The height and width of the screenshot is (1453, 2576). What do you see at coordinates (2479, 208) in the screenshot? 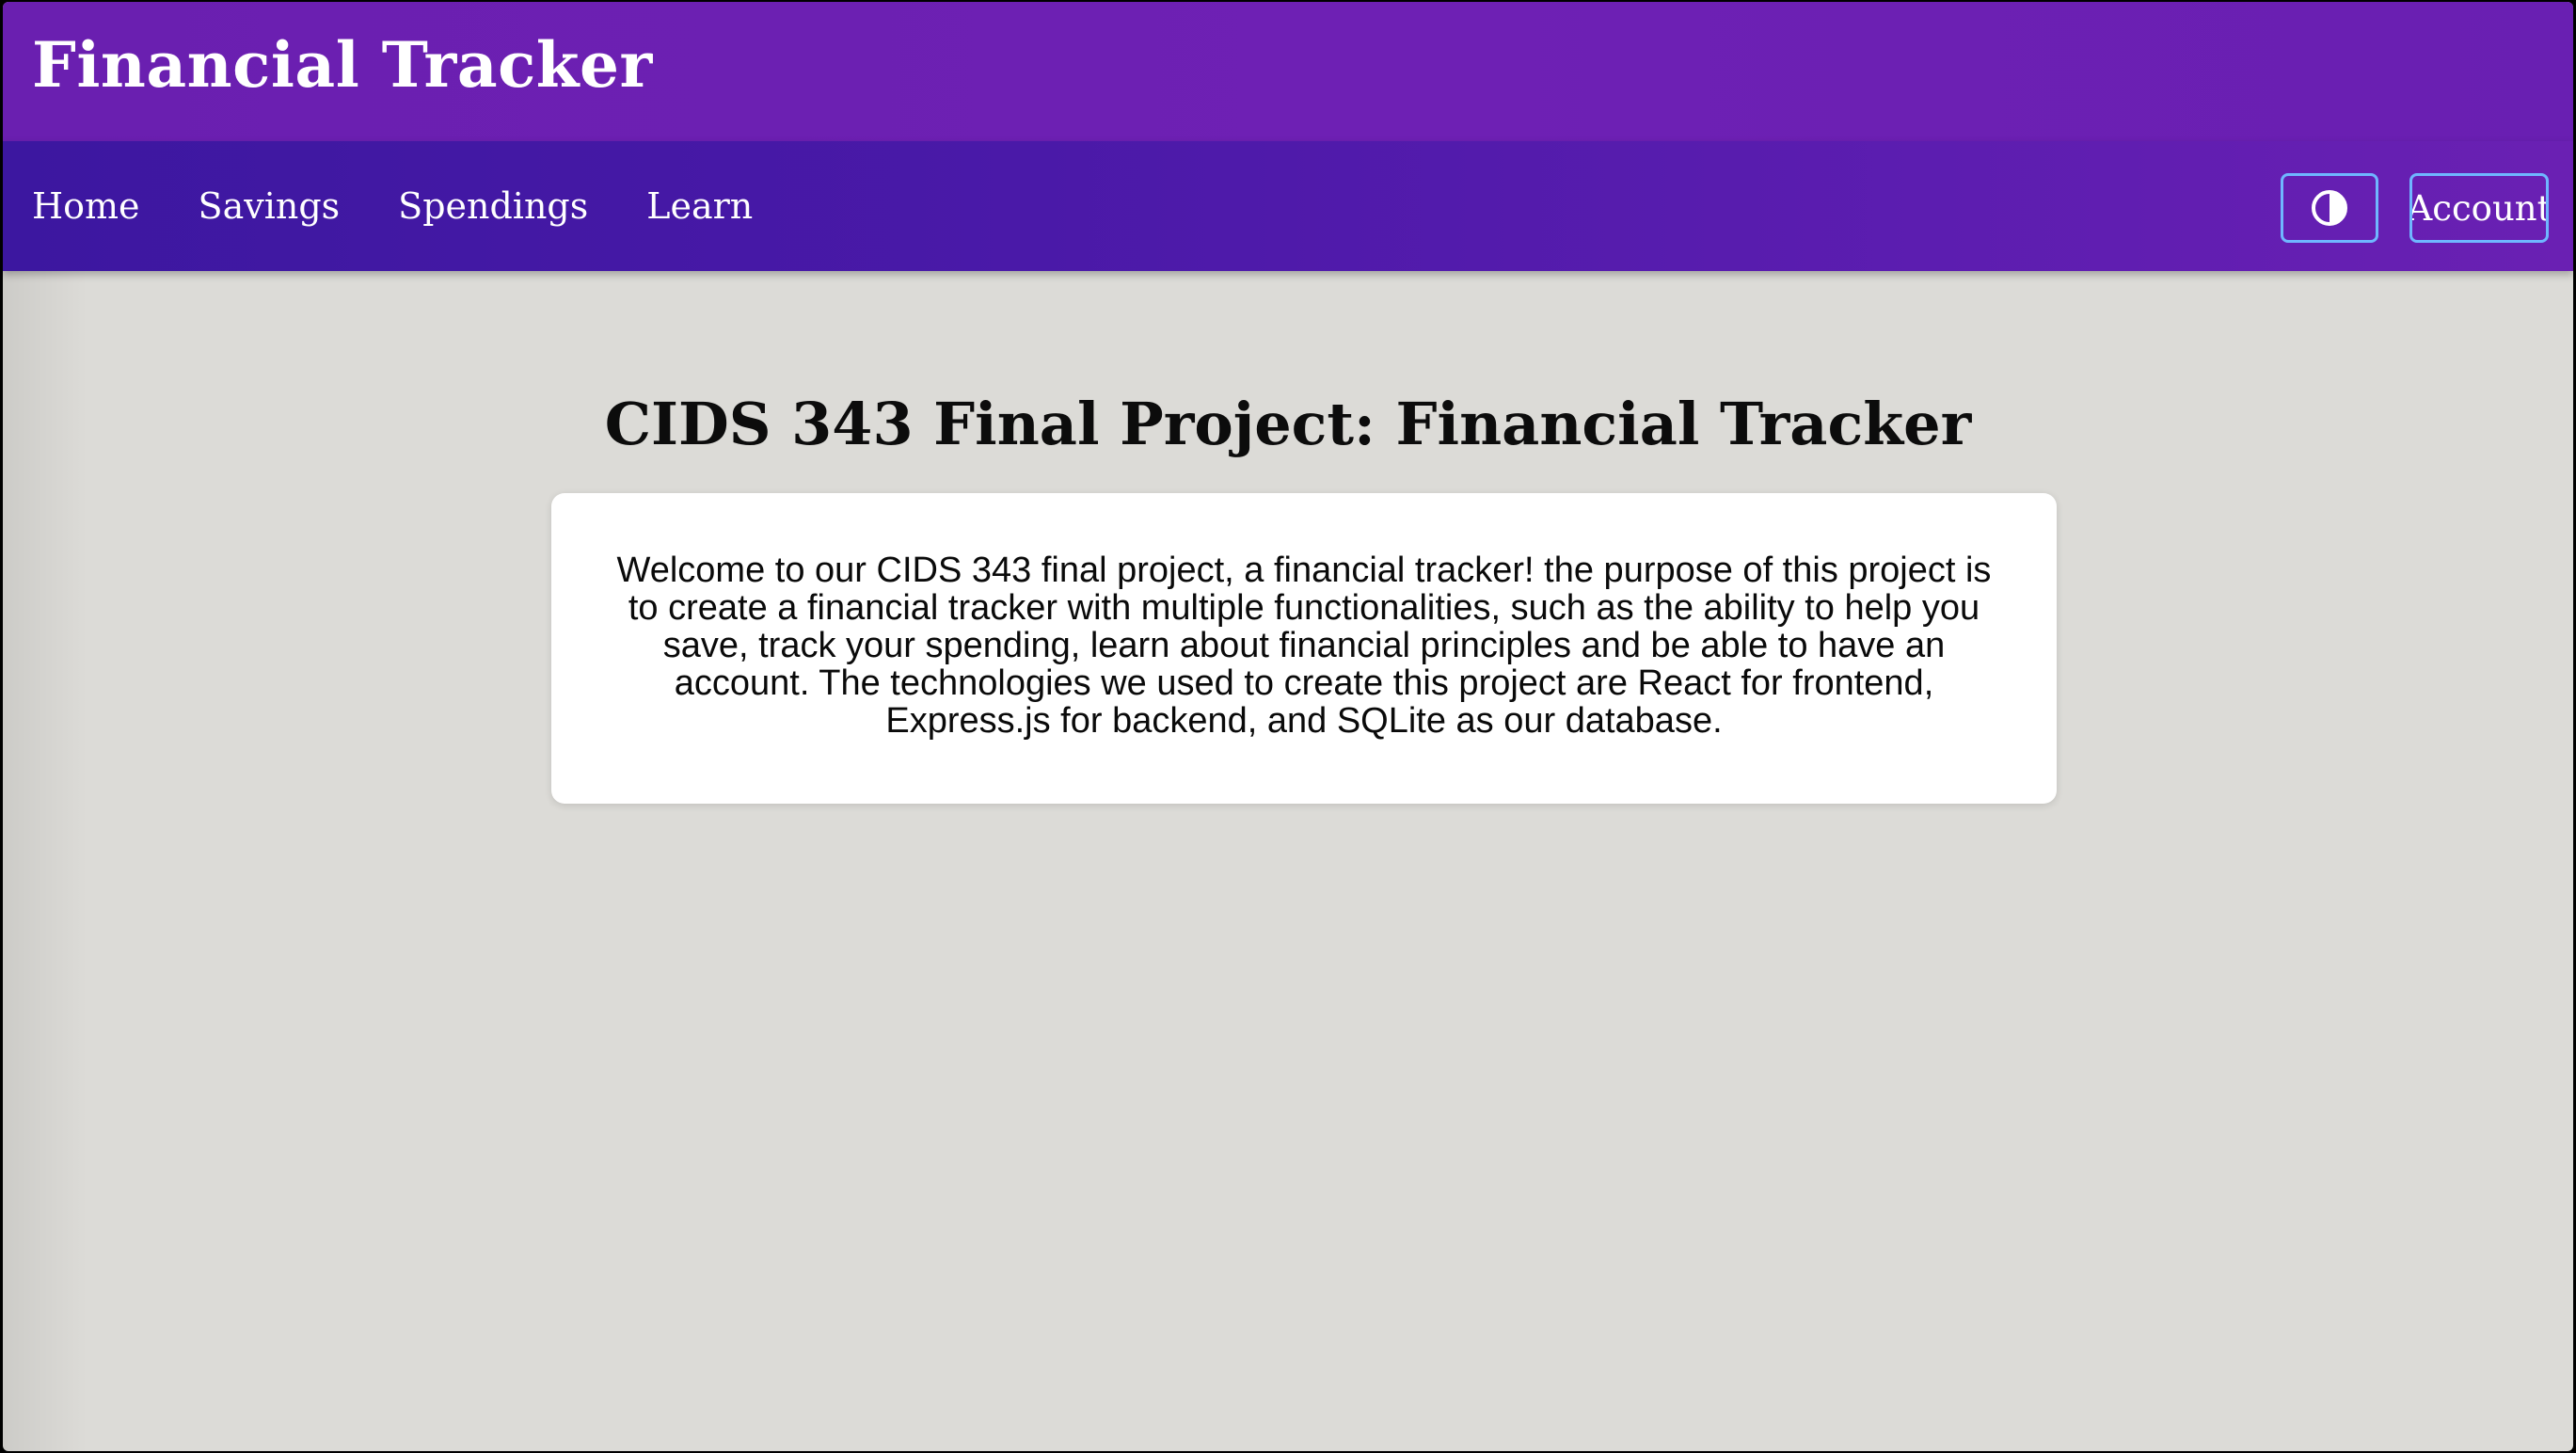
I see `account-button: Account` at bounding box center [2479, 208].